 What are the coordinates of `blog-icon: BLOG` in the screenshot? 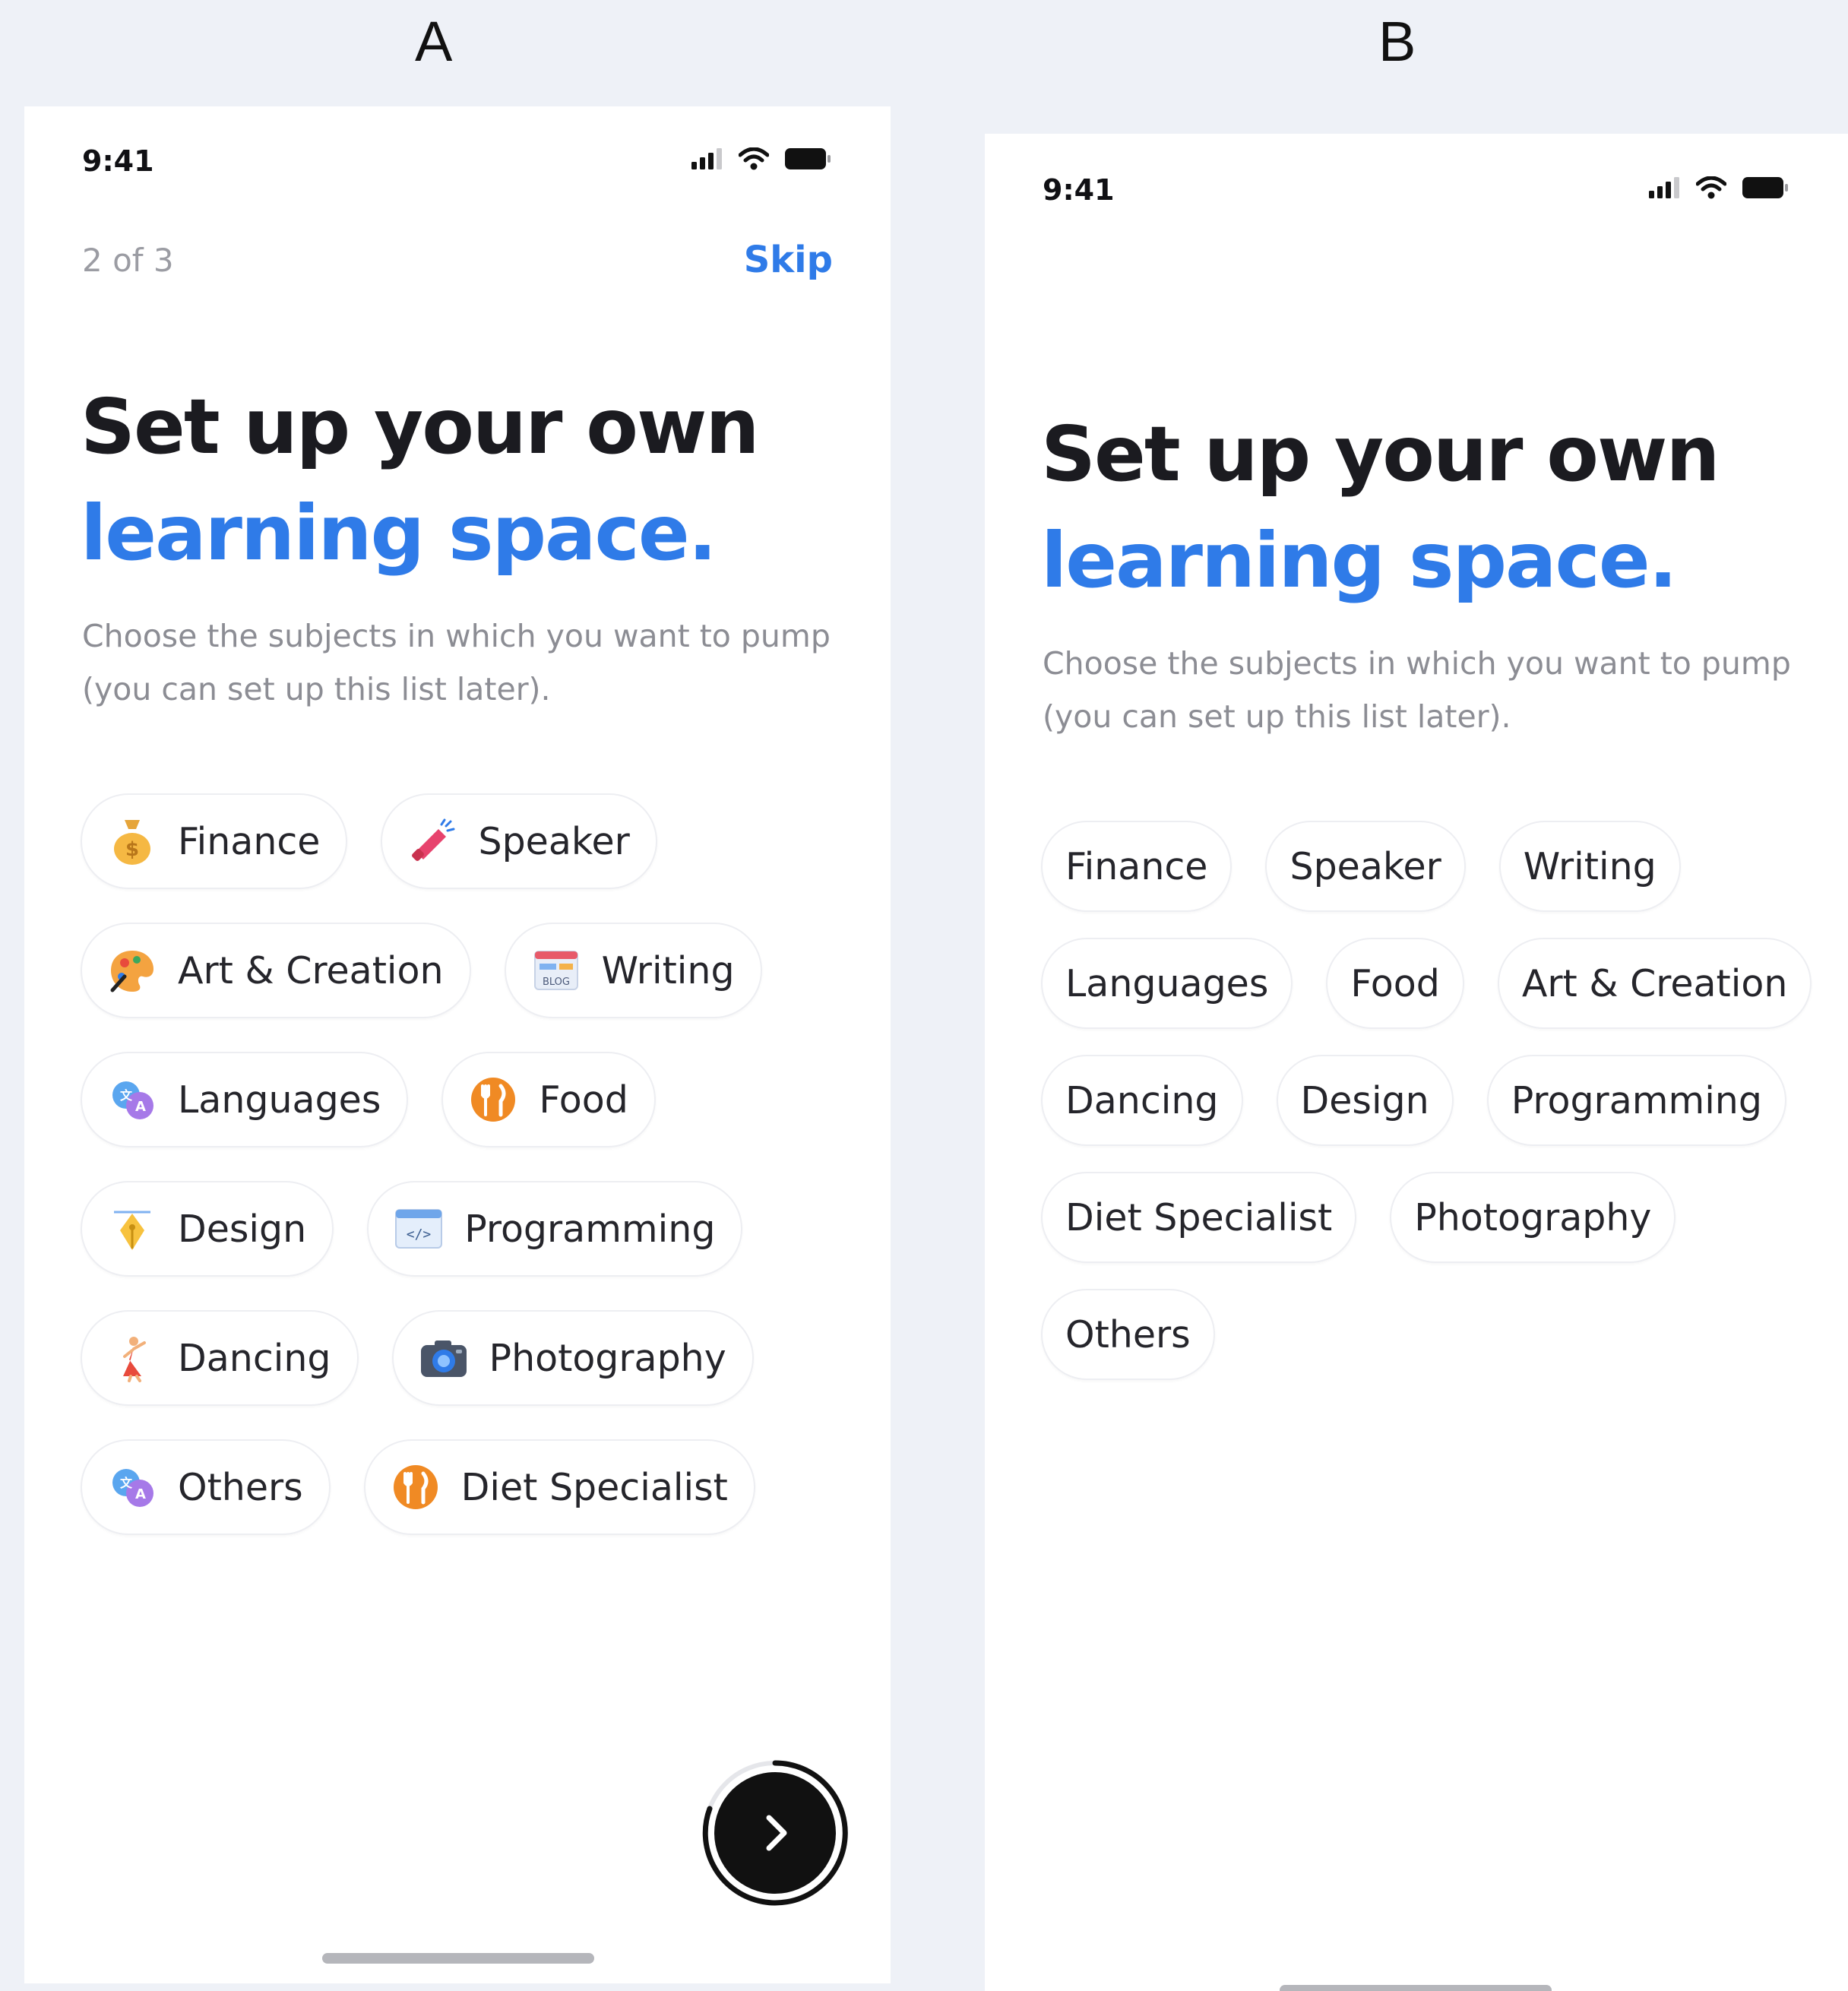 It's located at (556, 970).